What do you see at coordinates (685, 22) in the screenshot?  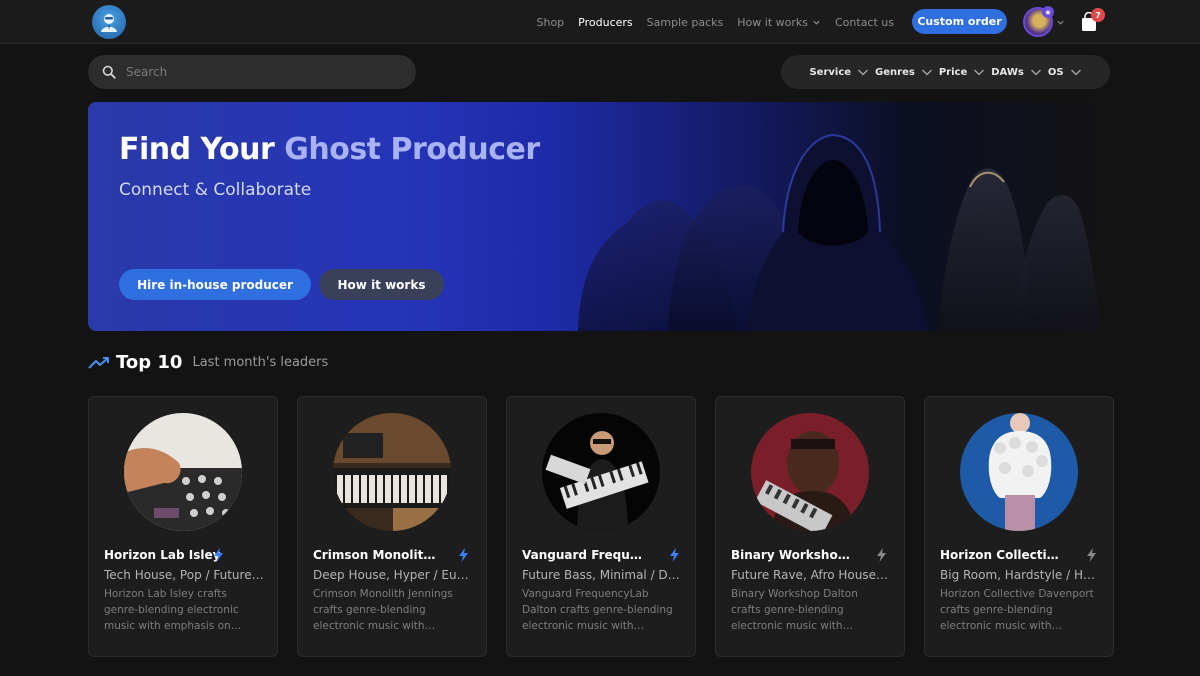 I see `nav-sample-packs: Sample packs` at bounding box center [685, 22].